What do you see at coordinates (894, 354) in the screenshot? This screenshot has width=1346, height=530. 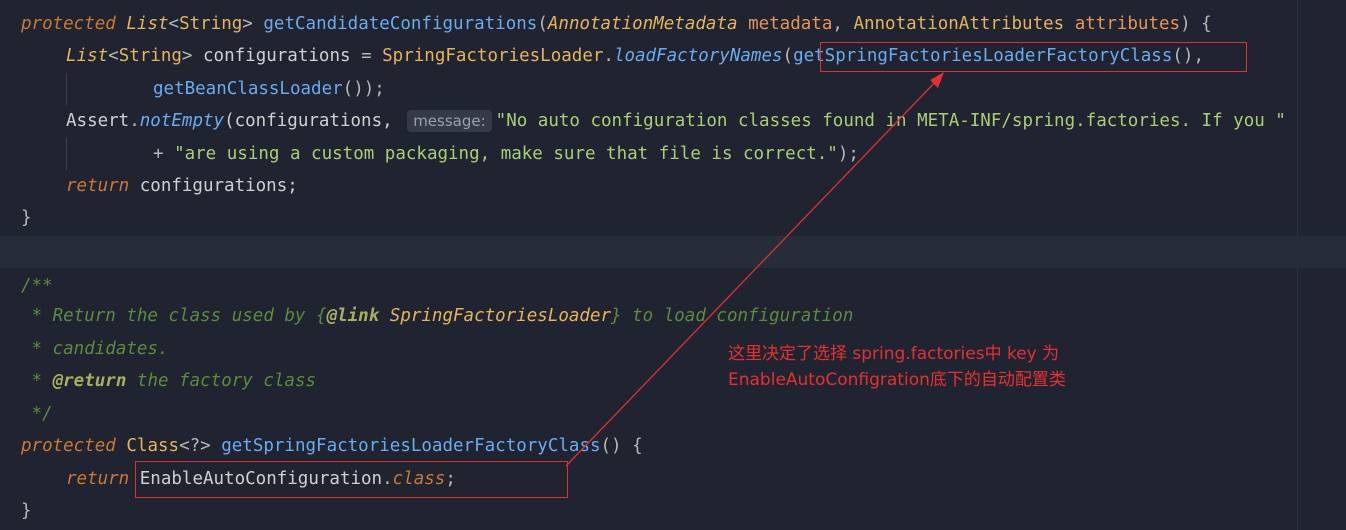 I see `annotation-note-line-1: 这里决定了选择 spring.factories中 key 为` at bounding box center [894, 354].